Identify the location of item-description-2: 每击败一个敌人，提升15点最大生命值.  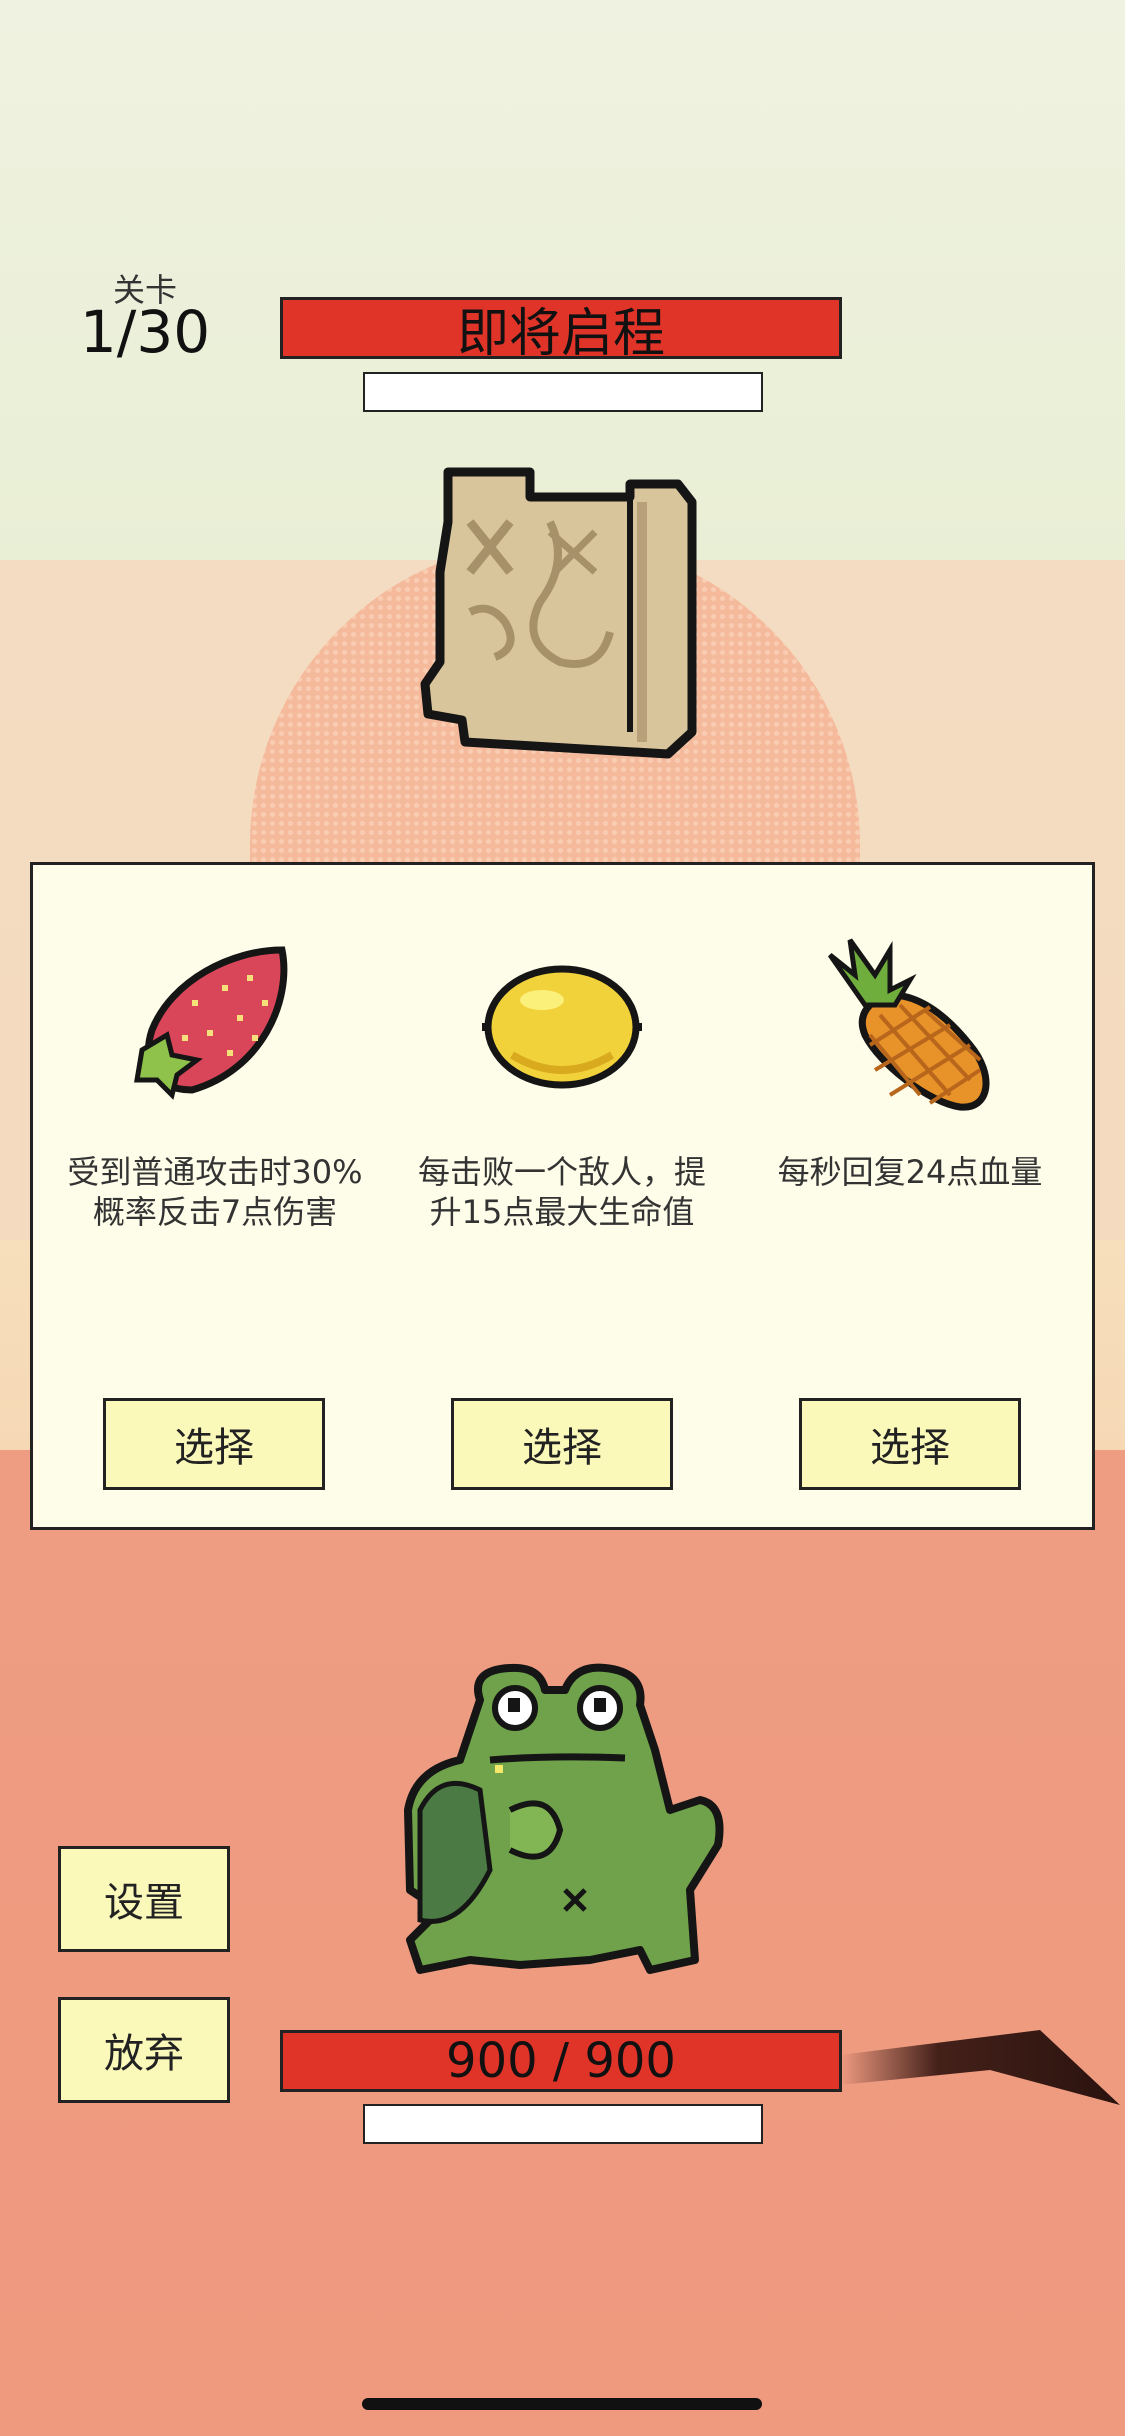
(561, 1192).